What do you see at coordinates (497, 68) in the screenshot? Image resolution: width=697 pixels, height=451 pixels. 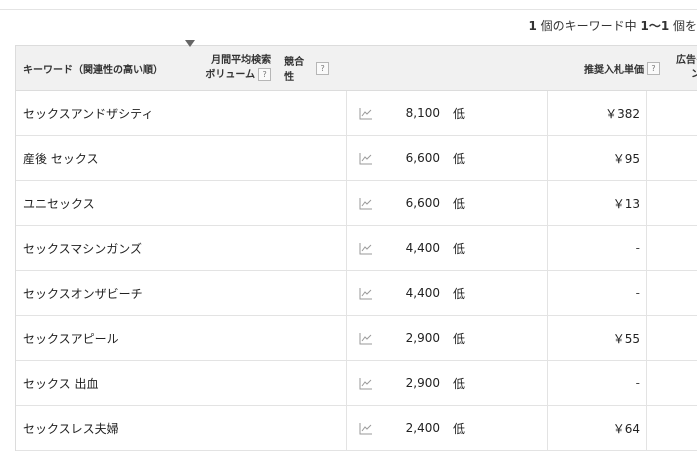 I see `bid-column-header: 推奨入札単価?` at bounding box center [497, 68].